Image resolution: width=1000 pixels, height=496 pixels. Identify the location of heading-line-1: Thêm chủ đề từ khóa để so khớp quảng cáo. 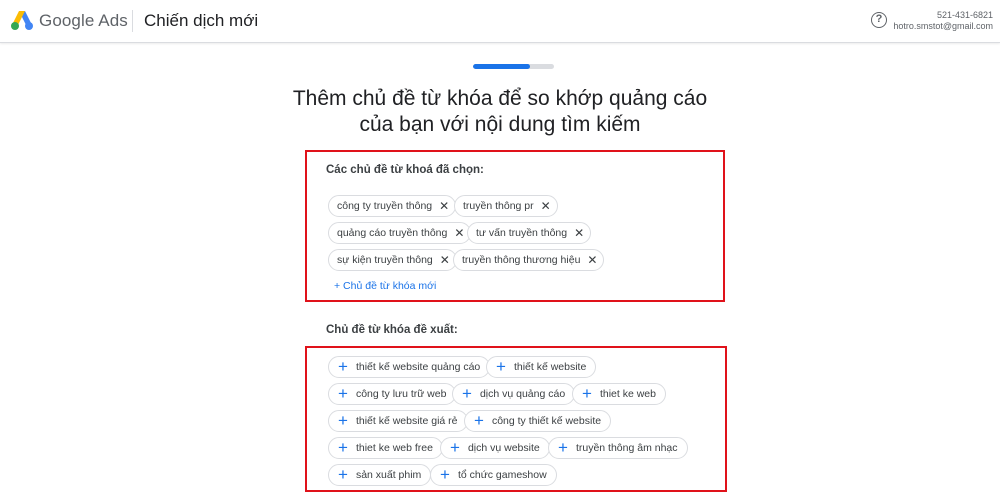
(500, 98).